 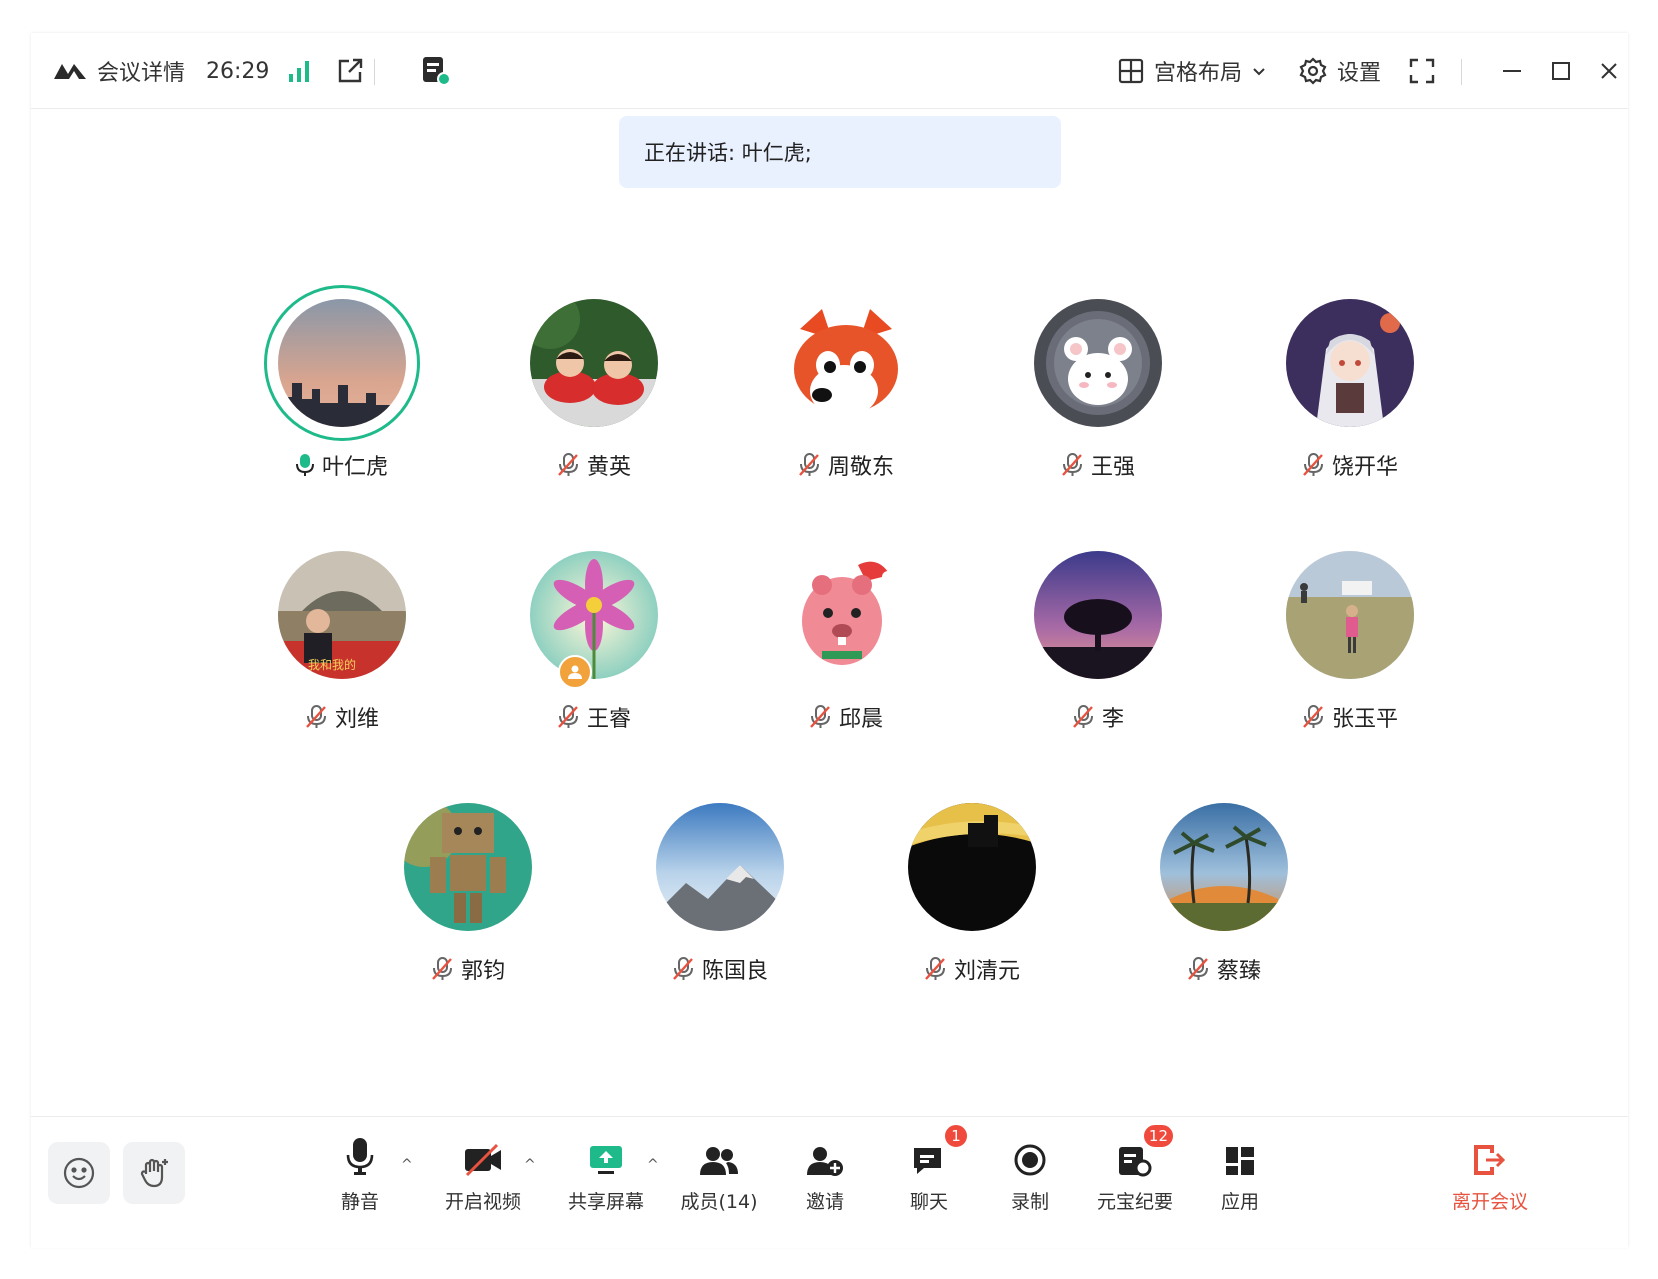 What do you see at coordinates (483, 1160) in the screenshot?
I see `video-off-icon` at bounding box center [483, 1160].